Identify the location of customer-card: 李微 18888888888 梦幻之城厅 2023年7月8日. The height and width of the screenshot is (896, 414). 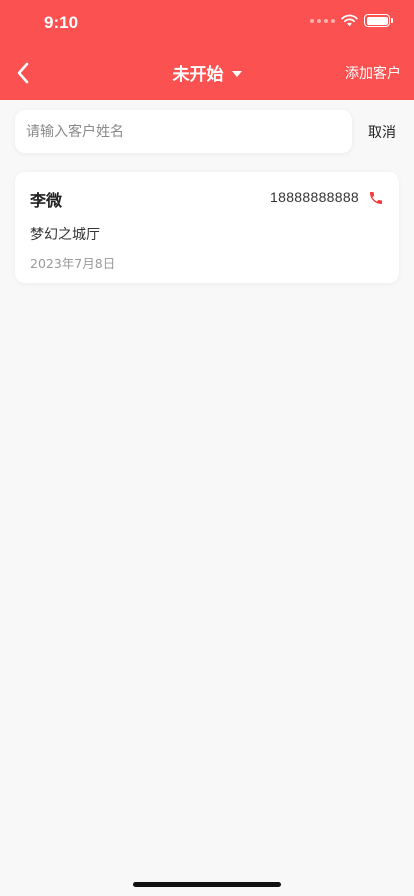
(207, 227).